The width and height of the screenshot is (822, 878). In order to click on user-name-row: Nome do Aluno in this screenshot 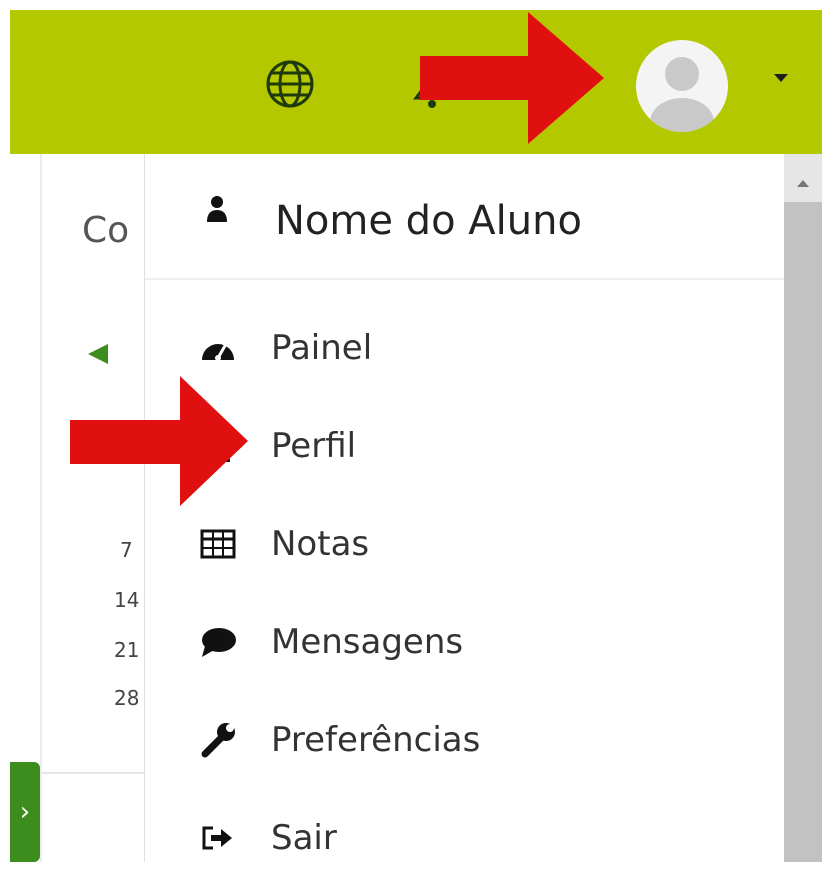, I will do `click(465, 216)`.